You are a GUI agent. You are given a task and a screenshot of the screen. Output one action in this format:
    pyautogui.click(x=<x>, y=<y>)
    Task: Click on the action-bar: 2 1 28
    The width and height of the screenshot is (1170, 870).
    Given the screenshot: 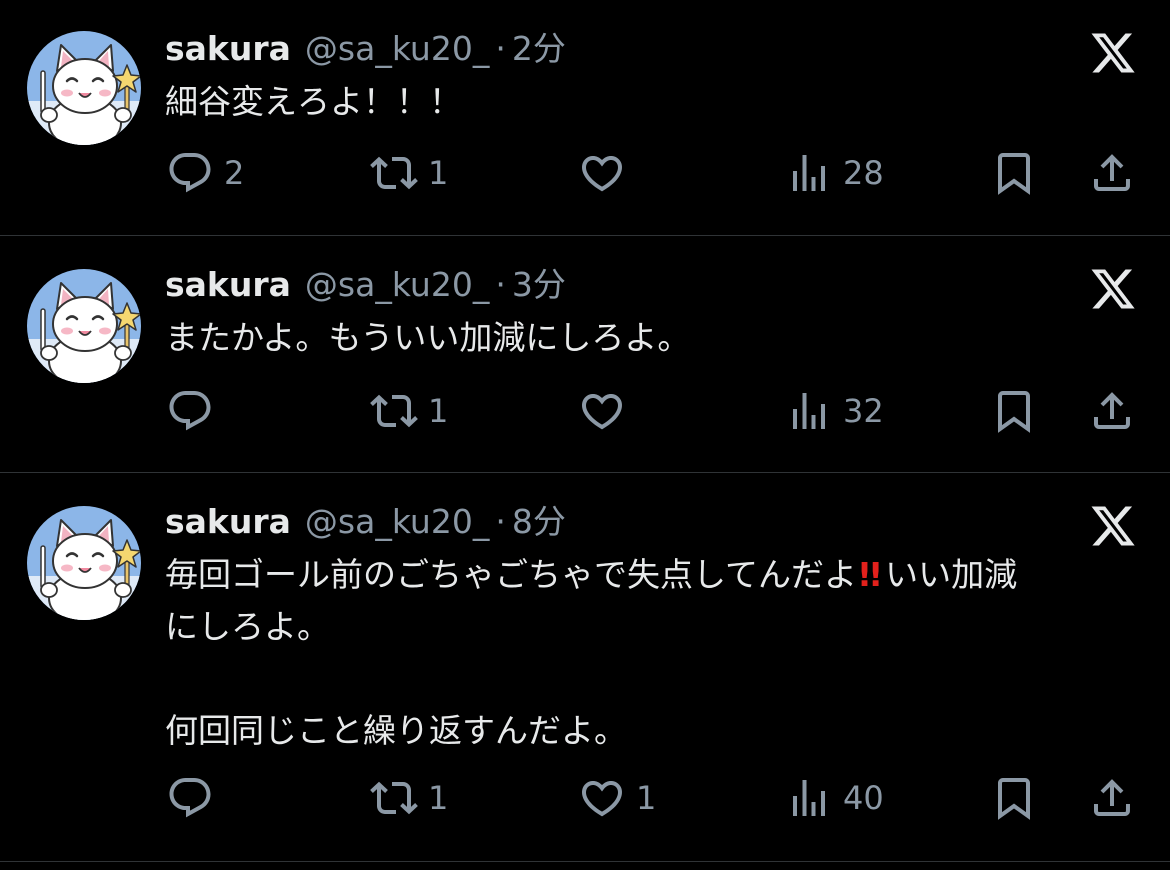 What is the action you would take?
    pyautogui.click(x=585, y=173)
    